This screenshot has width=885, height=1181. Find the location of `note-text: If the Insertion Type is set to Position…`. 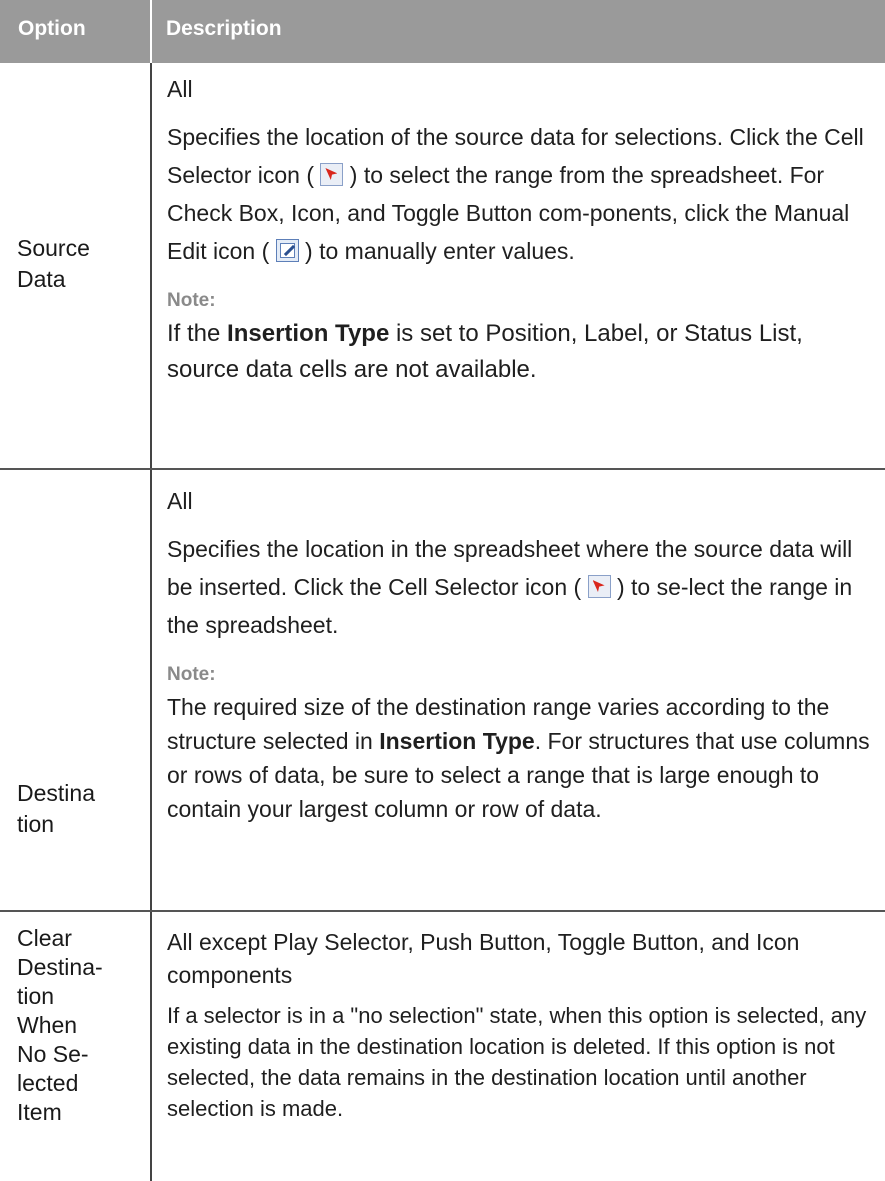

note-text: If the Insertion Type is set to Position… is located at coordinates (485, 351).